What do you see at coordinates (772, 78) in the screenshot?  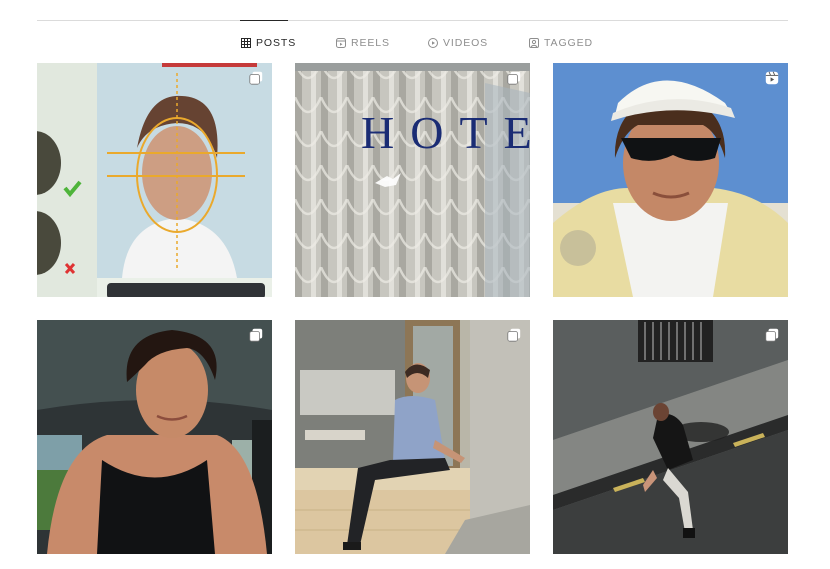 I see `reel-icon` at bounding box center [772, 78].